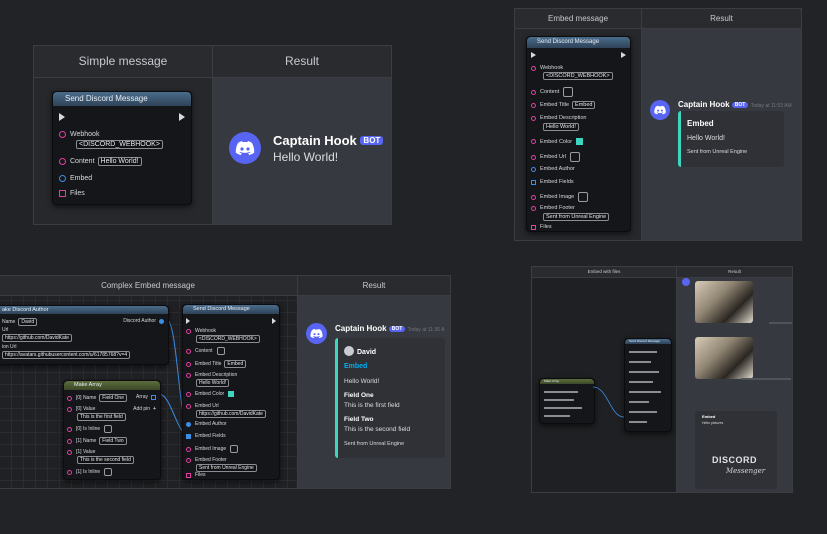 The width and height of the screenshot is (827, 534). I want to click on field-two-name: Field Two, so click(359, 419).